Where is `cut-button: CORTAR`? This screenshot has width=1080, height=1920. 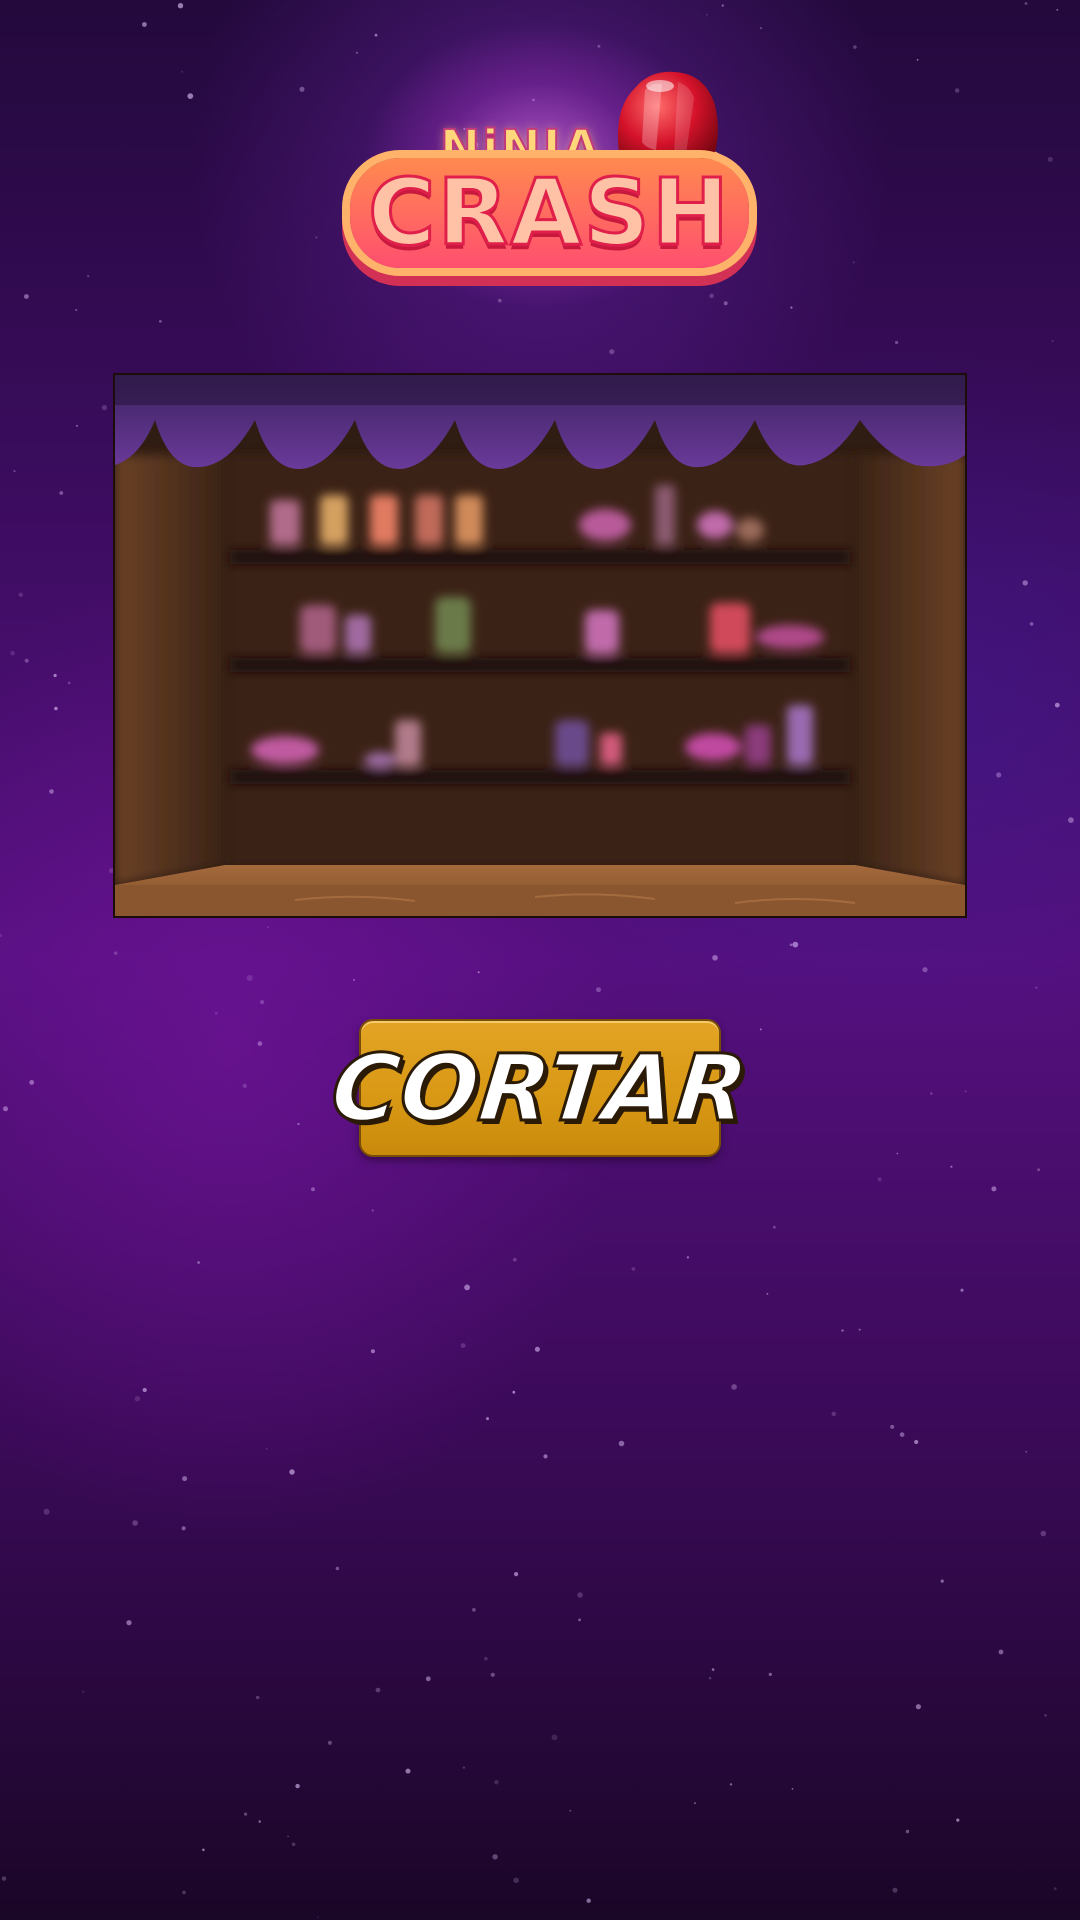 cut-button: CORTAR is located at coordinates (540, 1088).